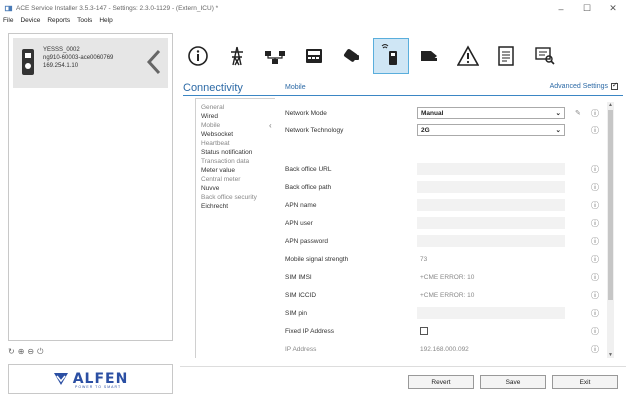  Describe the element at coordinates (561, 8) in the screenshot. I see `minimize-button: –` at that location.